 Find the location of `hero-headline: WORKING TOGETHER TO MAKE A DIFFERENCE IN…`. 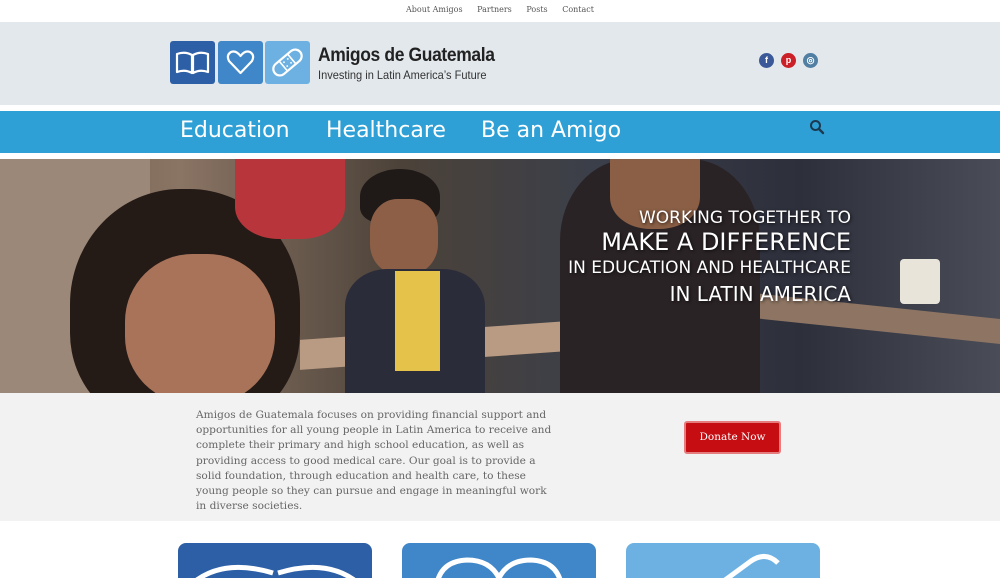

hero-headline: WORKING TOGETHER TO MAKE A DIFFERENCE IN… is located at coordinates (709, 257).